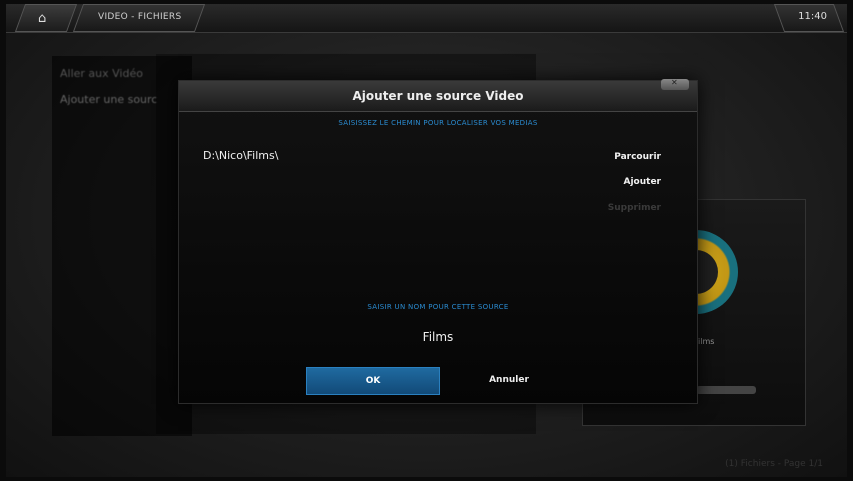 The height and width of the screenshot is (481, 853). Describe the element at coordinates (438, 337) in the screenshot. I see `source-name-field: Films` at that location.